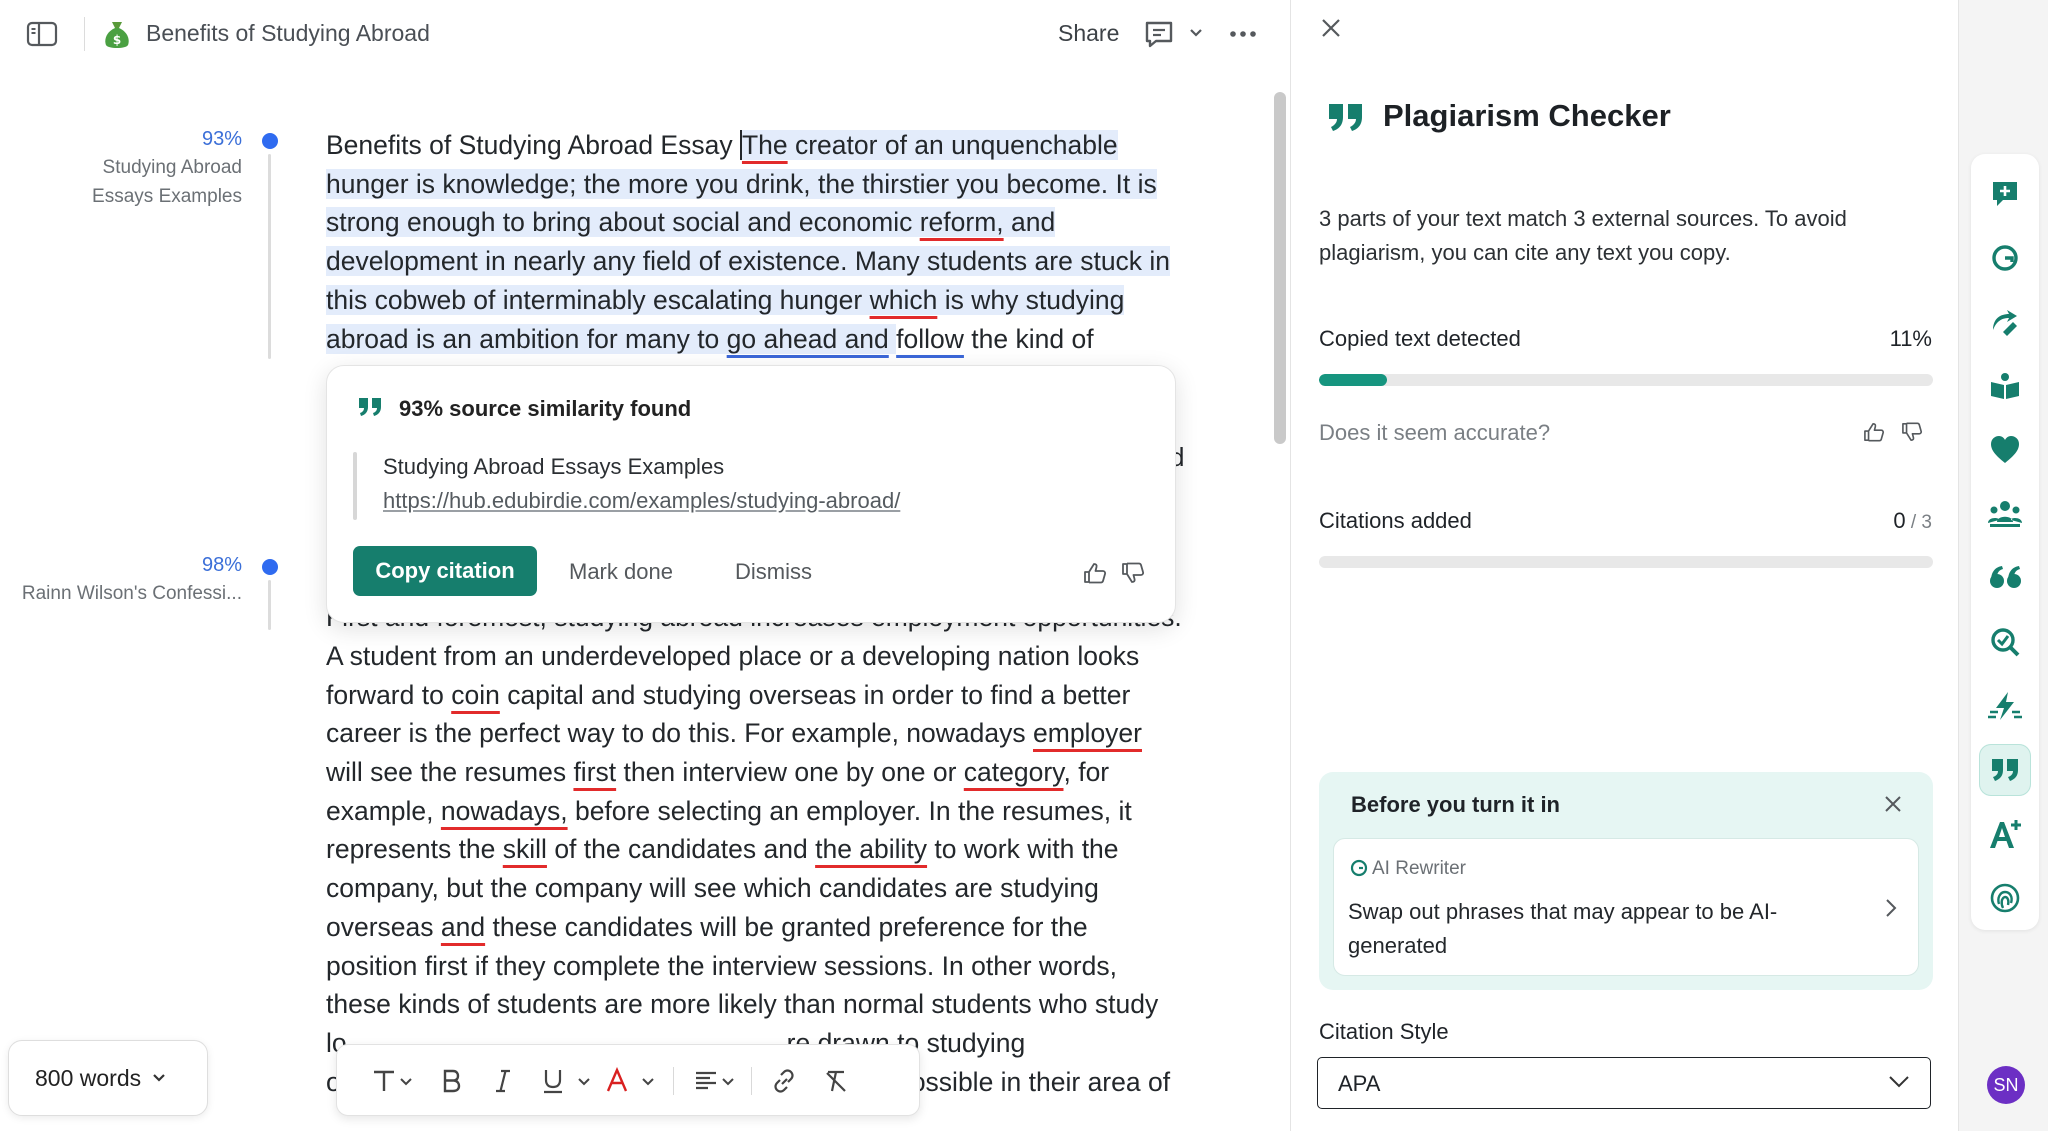 The image size is (2048, 1131). I want to click on flagged-word: which, so click(903, 299).